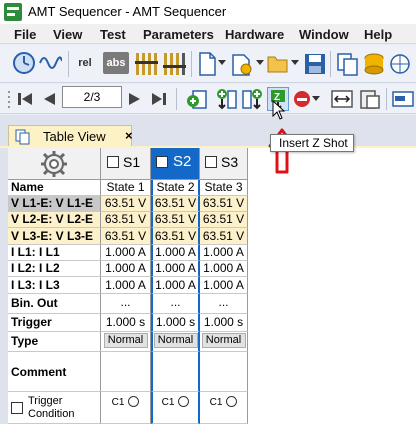  What do you see at coordinates (126, 188) in the screenshot?
I see `cell-name: State 1` at bounding box center [126, 188].